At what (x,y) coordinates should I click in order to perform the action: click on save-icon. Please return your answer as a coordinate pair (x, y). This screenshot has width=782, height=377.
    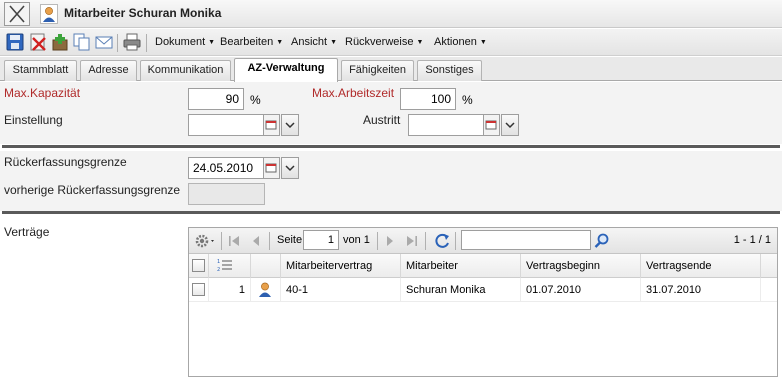
    Looking at the image, I should click on (15, 42).